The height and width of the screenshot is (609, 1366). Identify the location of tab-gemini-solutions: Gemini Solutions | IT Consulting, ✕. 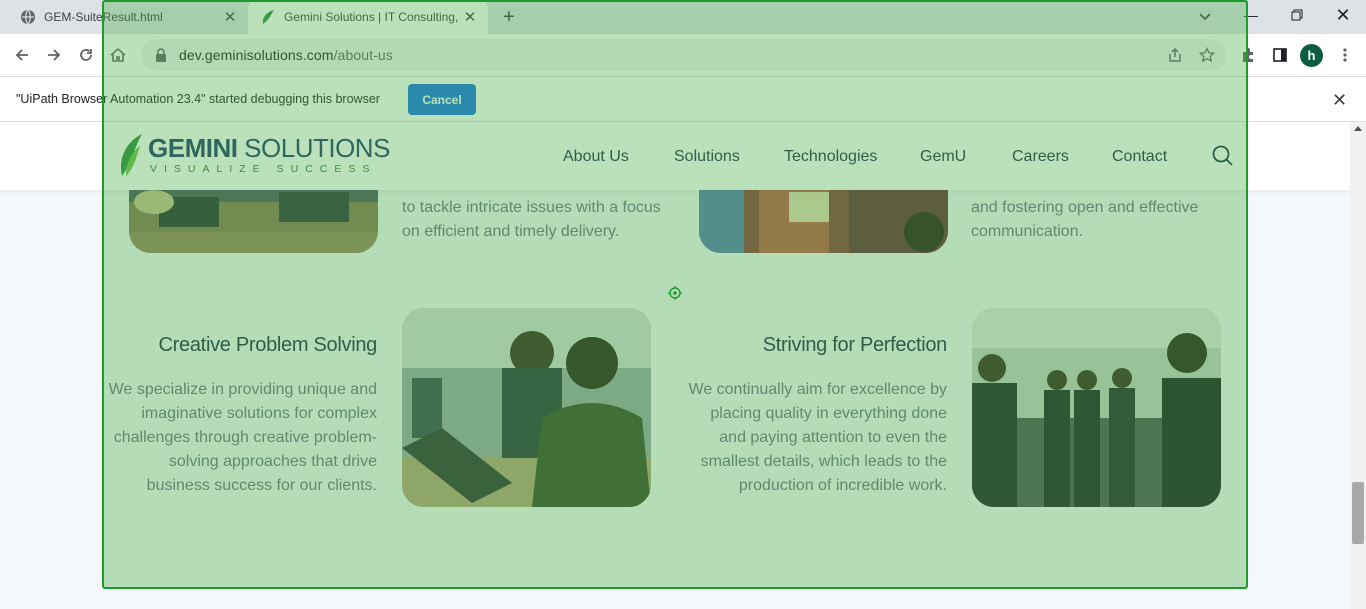
(368, 17).